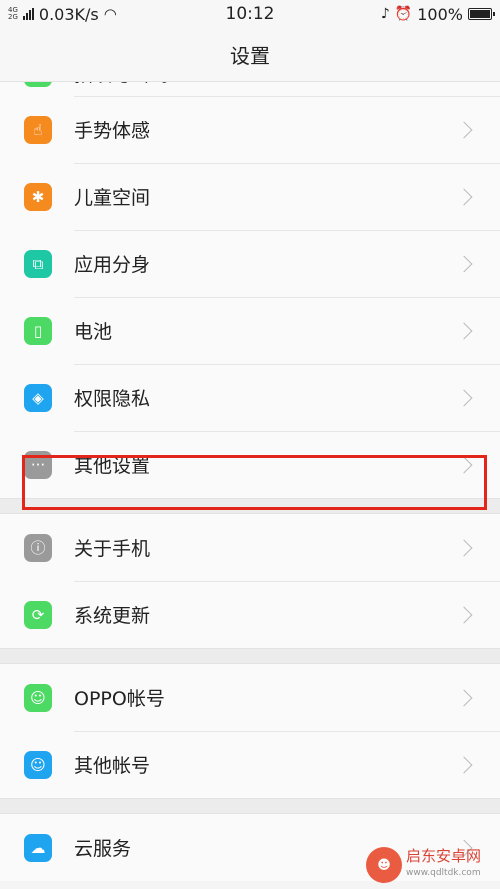  Describe the element at coordinates (112, 549) in the screenshot. I see `settings-row-label: 关于手机` at that location.